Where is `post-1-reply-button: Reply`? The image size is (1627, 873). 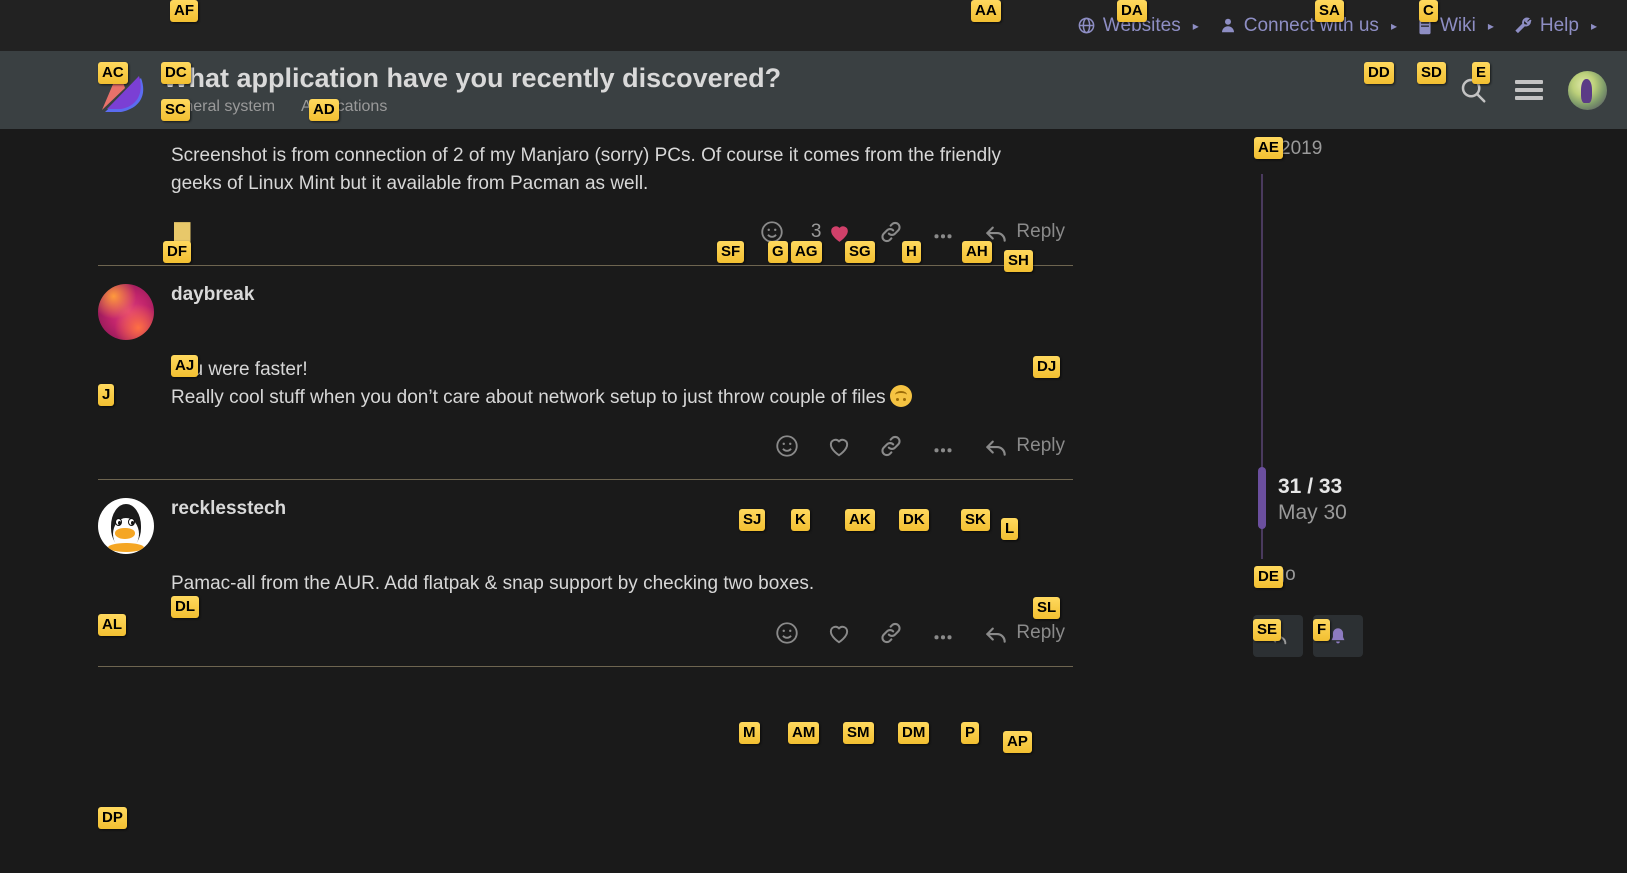 post-1-reply-button: Reply is located at coordinates (1023, 232).